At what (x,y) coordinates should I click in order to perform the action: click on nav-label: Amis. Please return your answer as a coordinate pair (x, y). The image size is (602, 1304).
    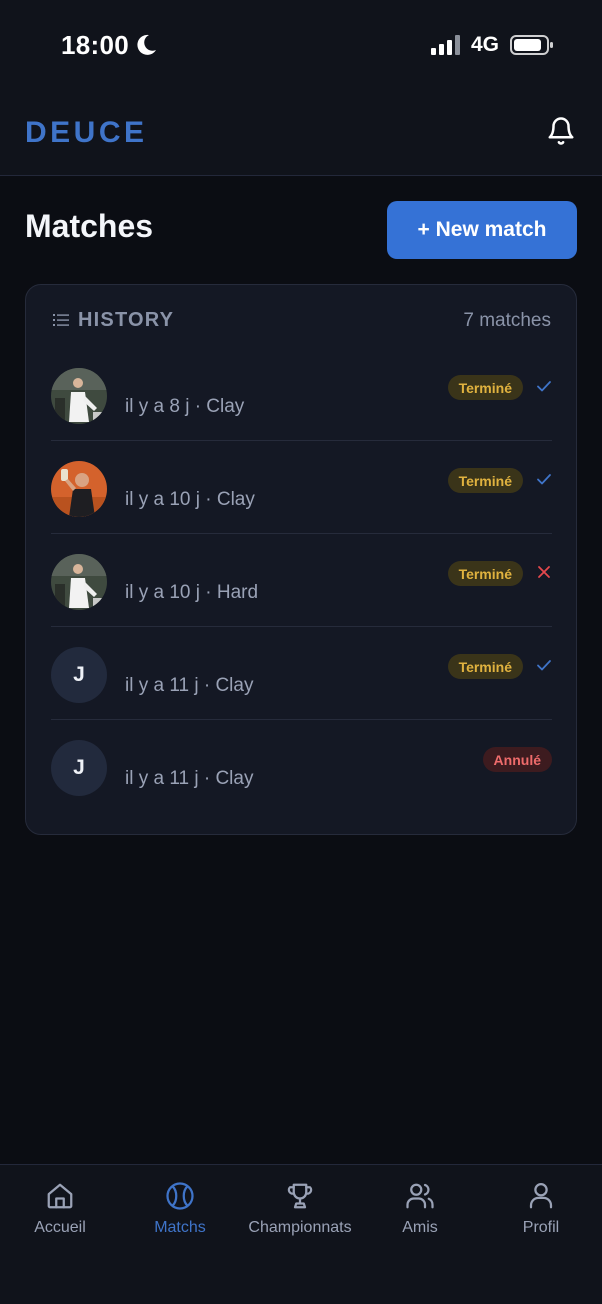
    Looking at the image, I should click on (420, 1227).